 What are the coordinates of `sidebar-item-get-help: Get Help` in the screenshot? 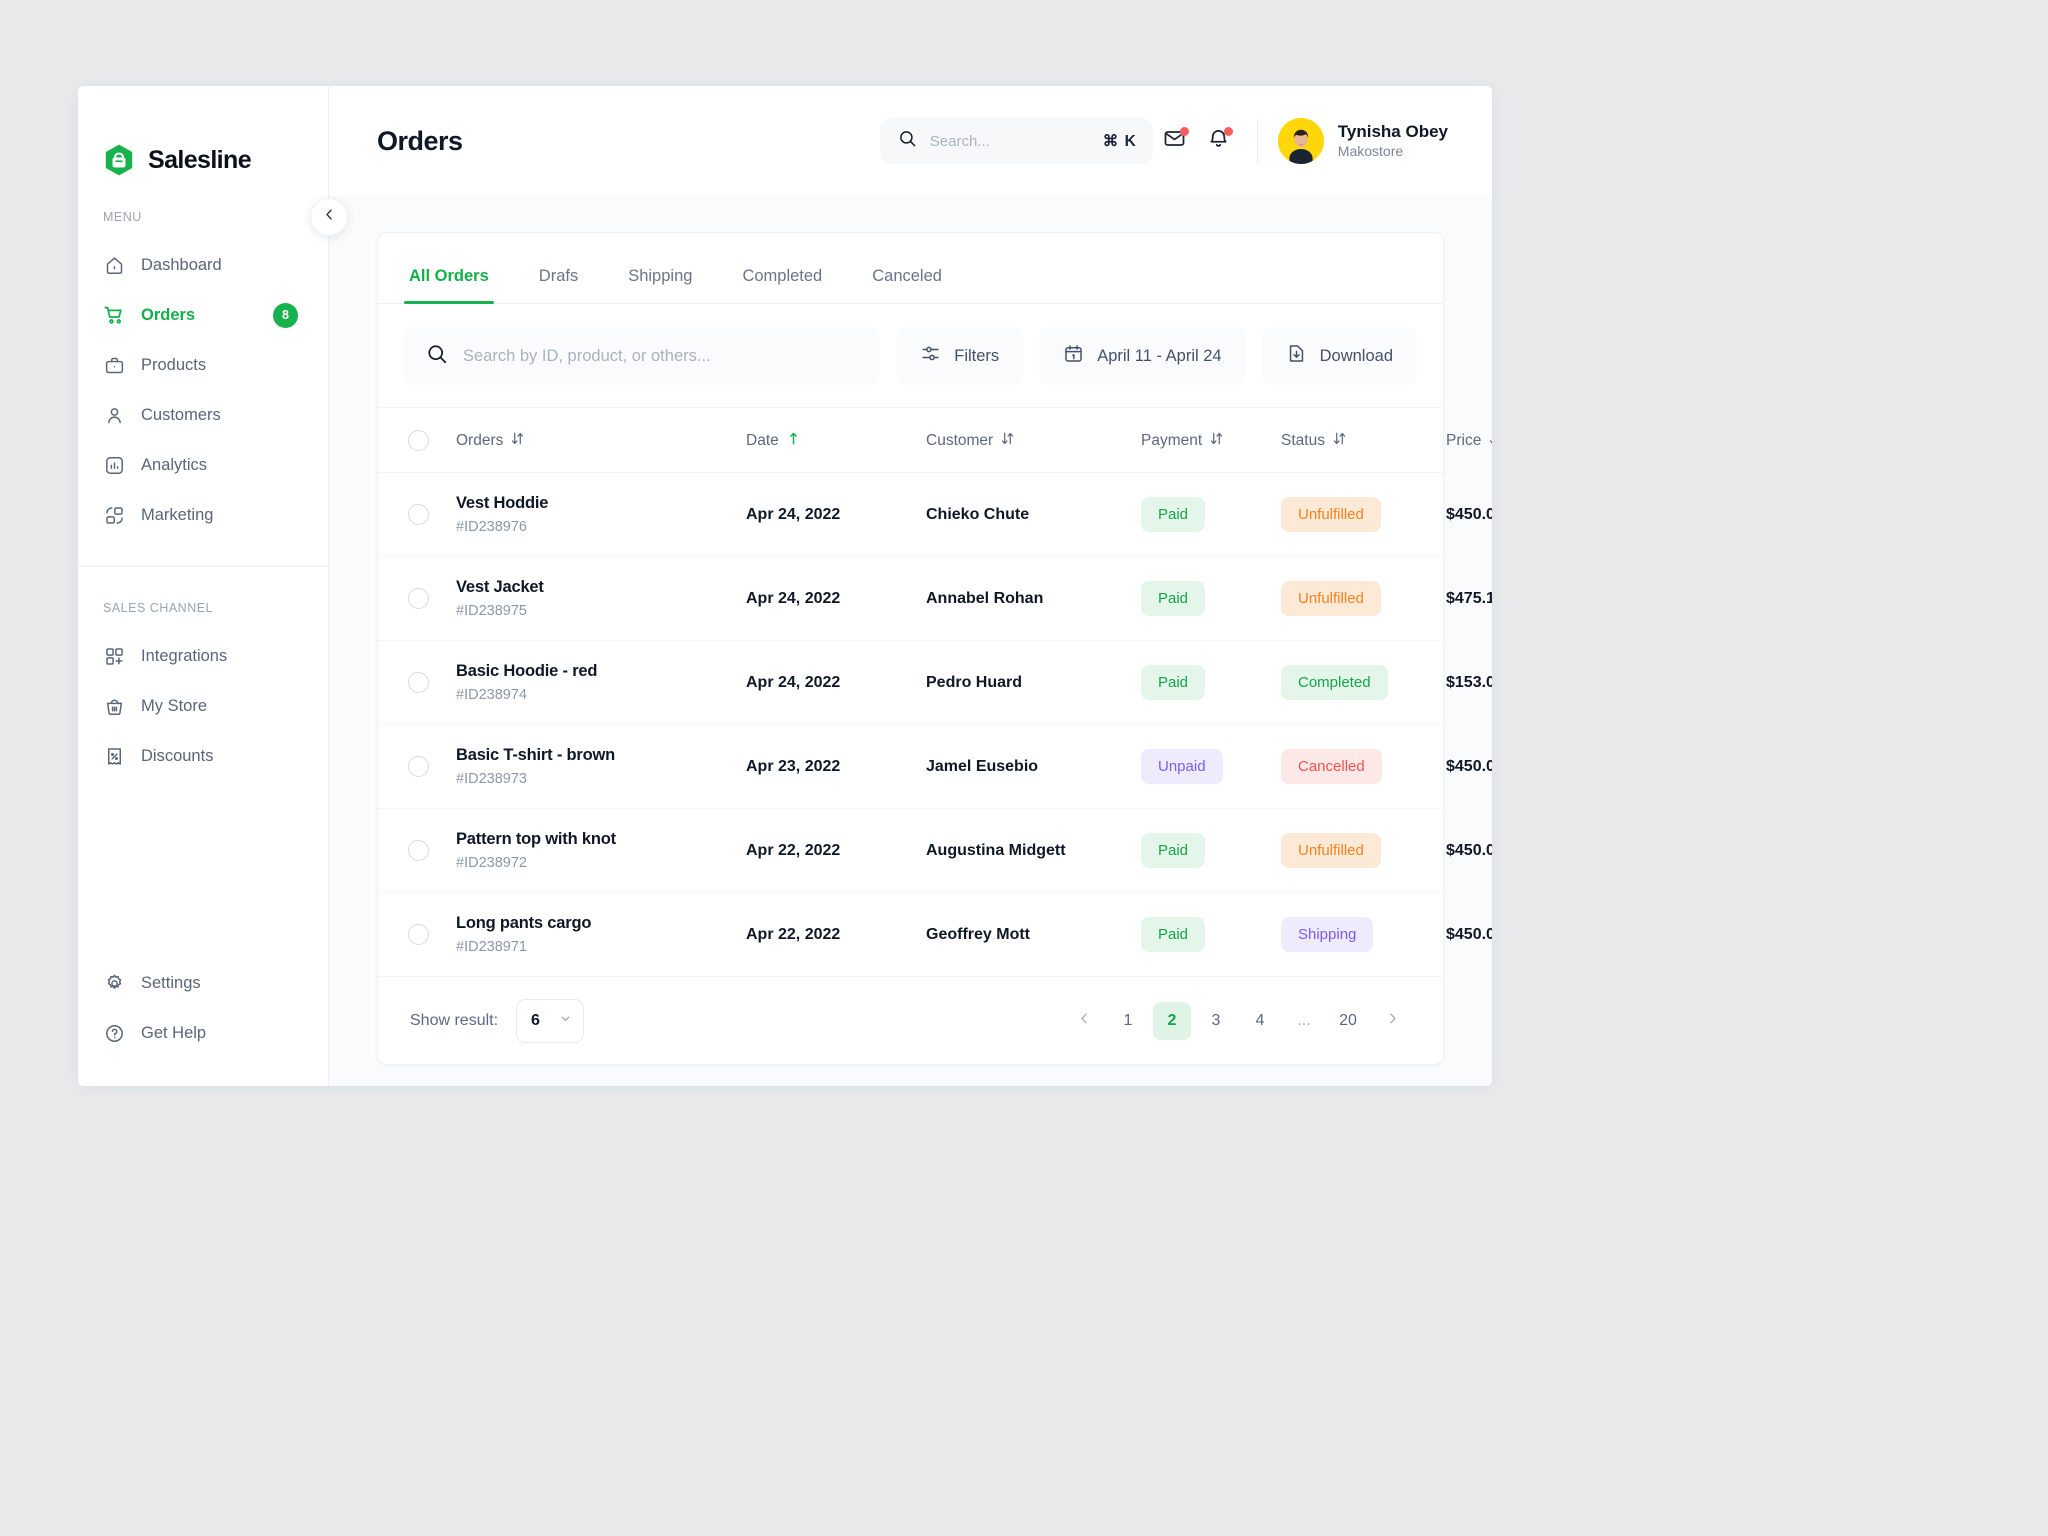 It's located at (203, 1033).